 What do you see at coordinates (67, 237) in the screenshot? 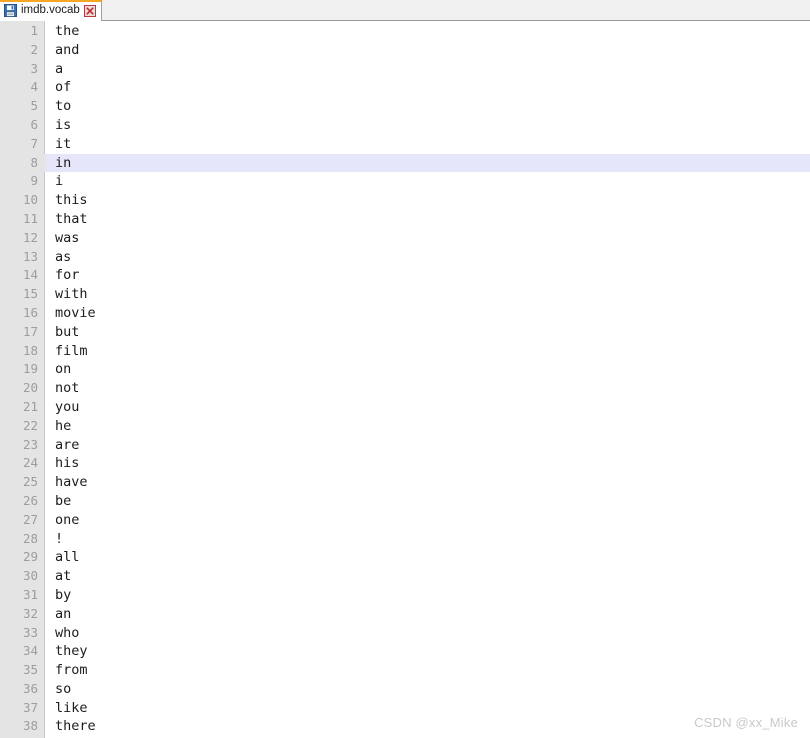
I see `line-content: was` at bounding box center [67, 237].